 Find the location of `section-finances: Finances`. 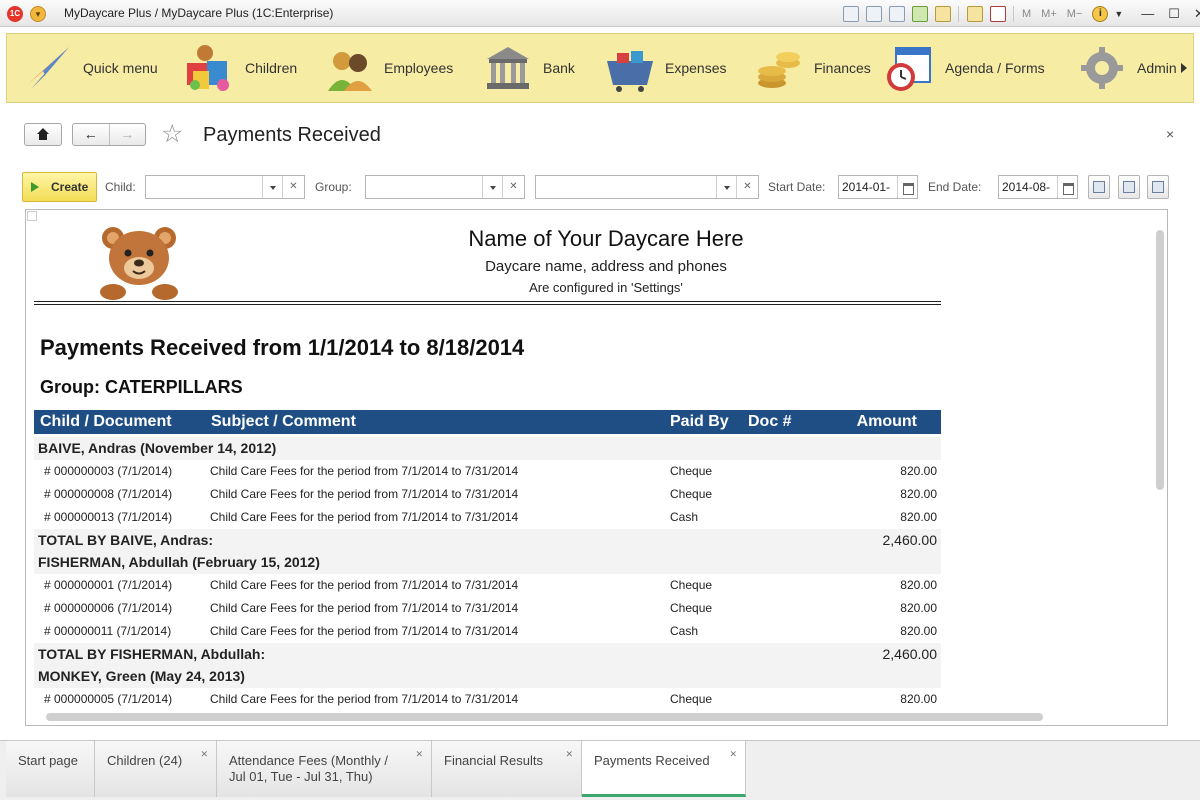

section-finances: Finances is located at coordinates (811, 68).